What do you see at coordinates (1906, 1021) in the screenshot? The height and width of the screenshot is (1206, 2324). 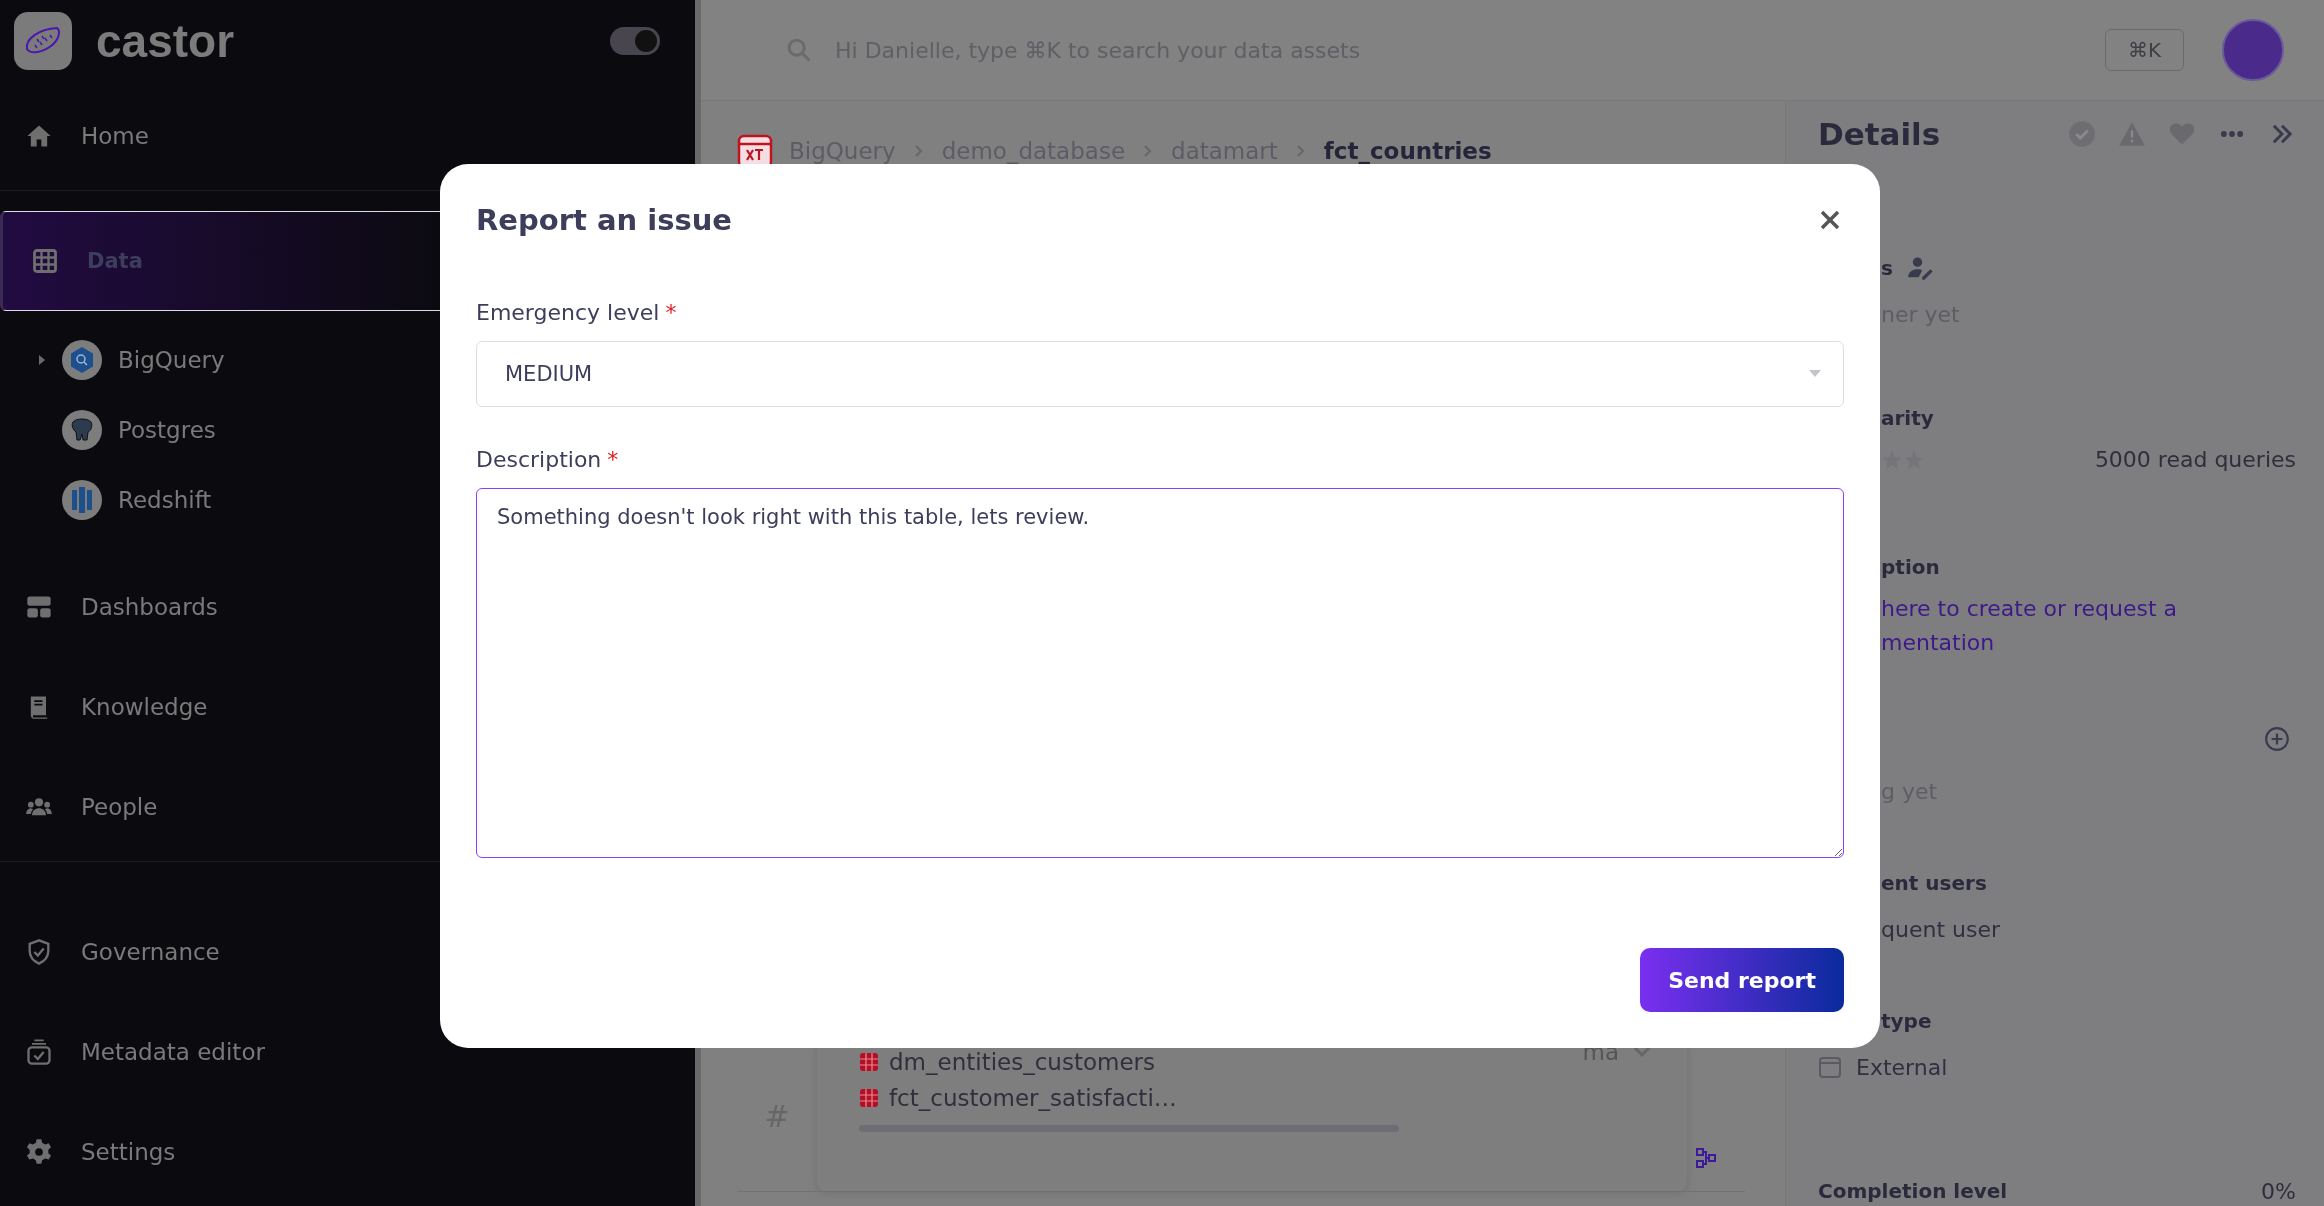 I see `section-heading: type` at bounding box center [1906, 1021].